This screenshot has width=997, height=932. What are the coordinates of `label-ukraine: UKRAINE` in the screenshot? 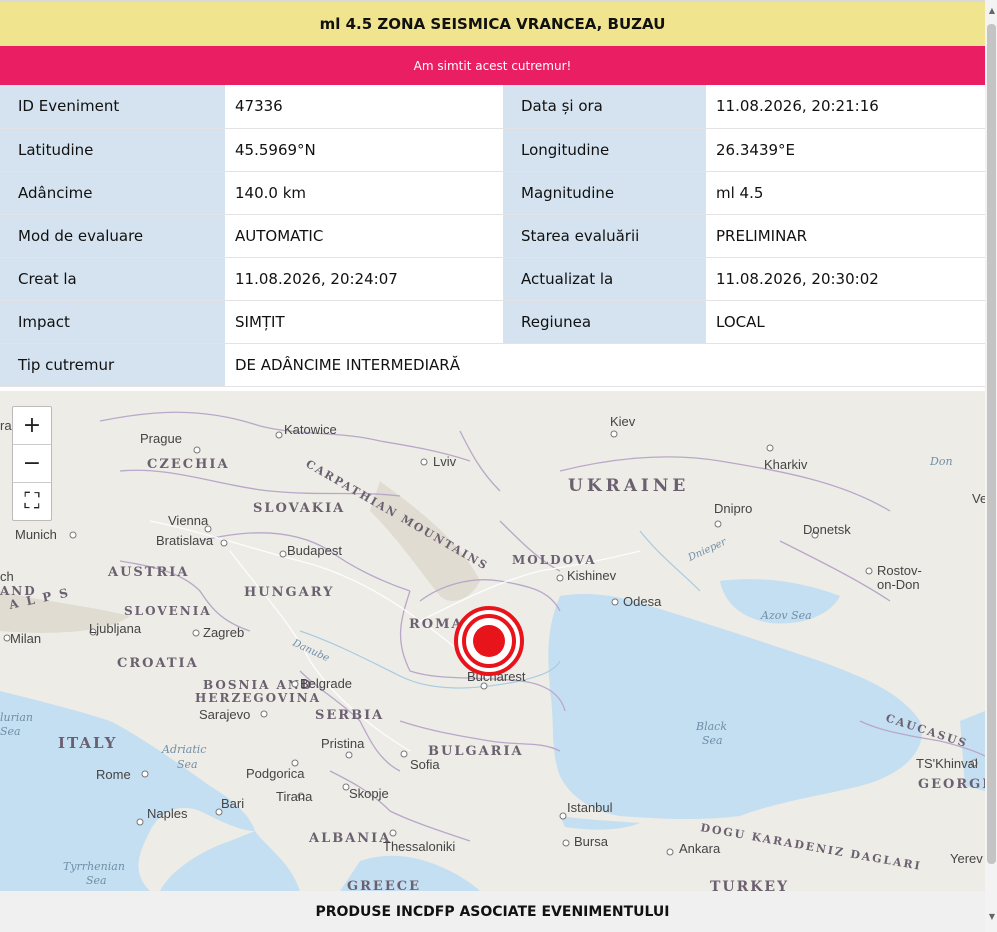 It's located at (628, 486).